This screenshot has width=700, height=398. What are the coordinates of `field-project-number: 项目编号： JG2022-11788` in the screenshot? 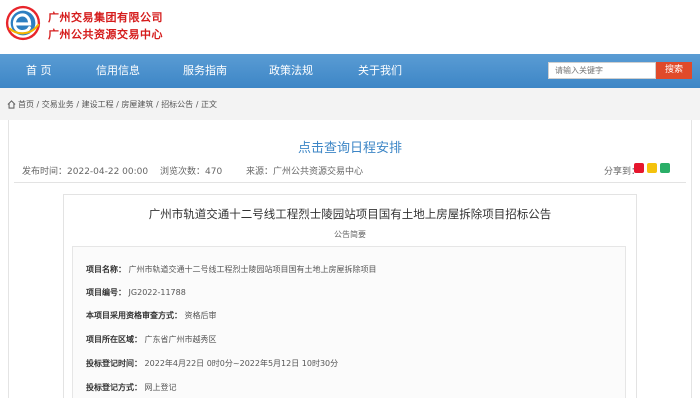 It's located at (136, 292).